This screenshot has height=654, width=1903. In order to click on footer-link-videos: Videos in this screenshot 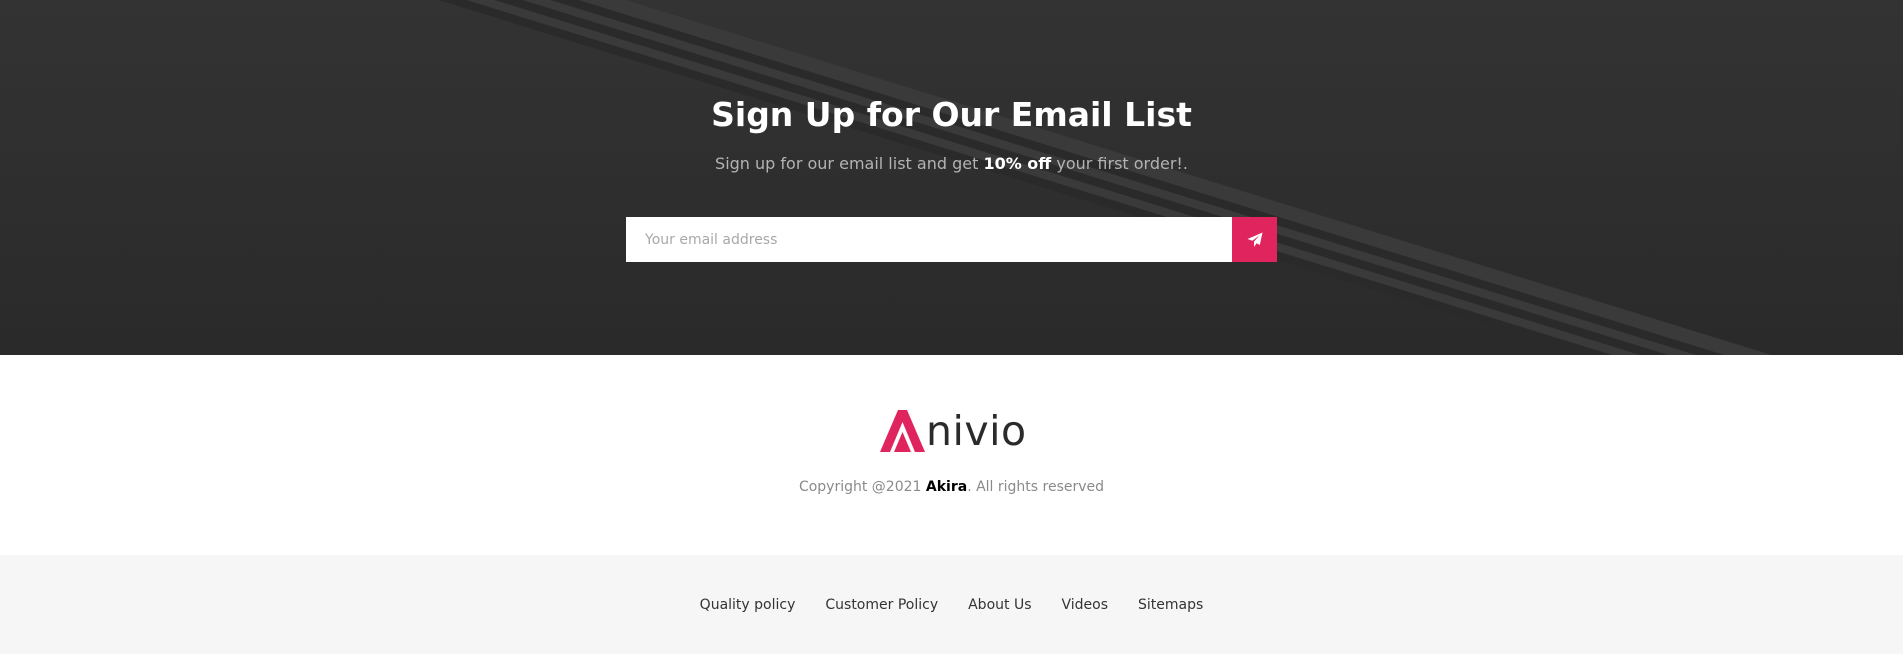, I will do `click(1085, 605)`.